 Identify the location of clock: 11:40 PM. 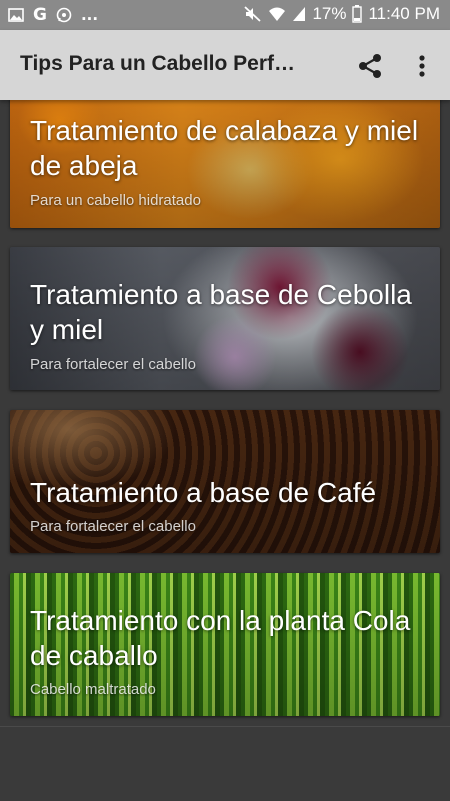
(404, 13).